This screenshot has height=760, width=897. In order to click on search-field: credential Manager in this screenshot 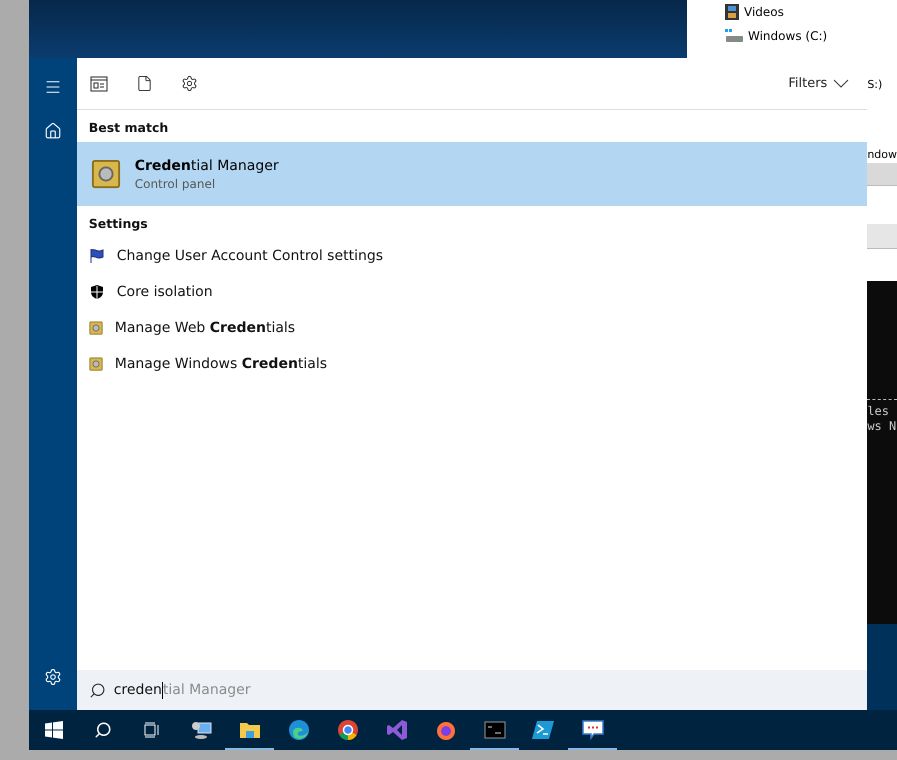, I will do `click(182, 690)`.